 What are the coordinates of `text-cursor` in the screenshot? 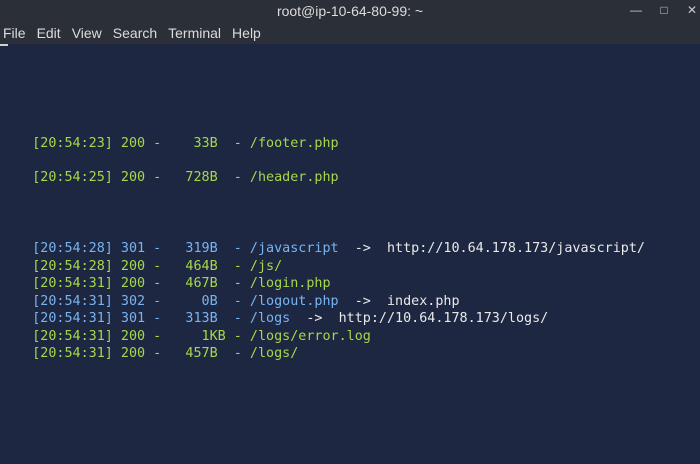 It's located at (4, 47).